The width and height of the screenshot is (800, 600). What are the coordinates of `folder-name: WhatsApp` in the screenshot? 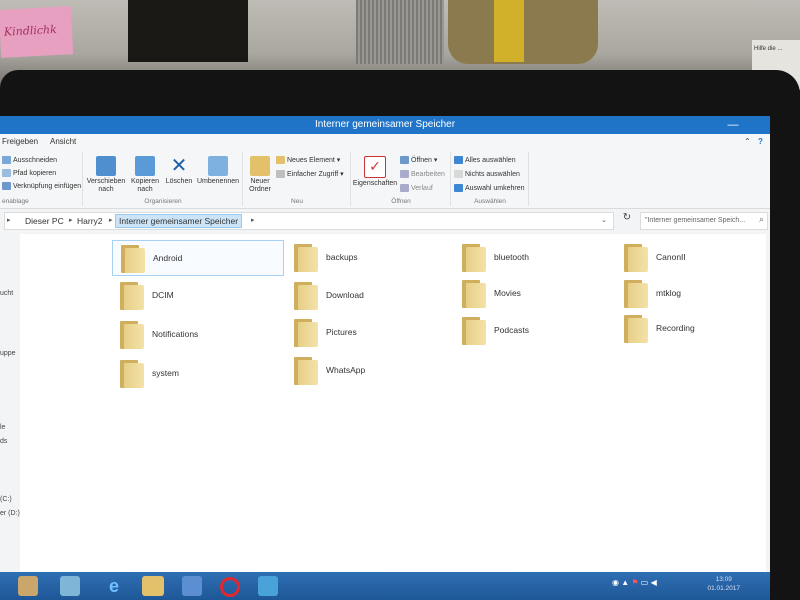 It's located at (346, 370).